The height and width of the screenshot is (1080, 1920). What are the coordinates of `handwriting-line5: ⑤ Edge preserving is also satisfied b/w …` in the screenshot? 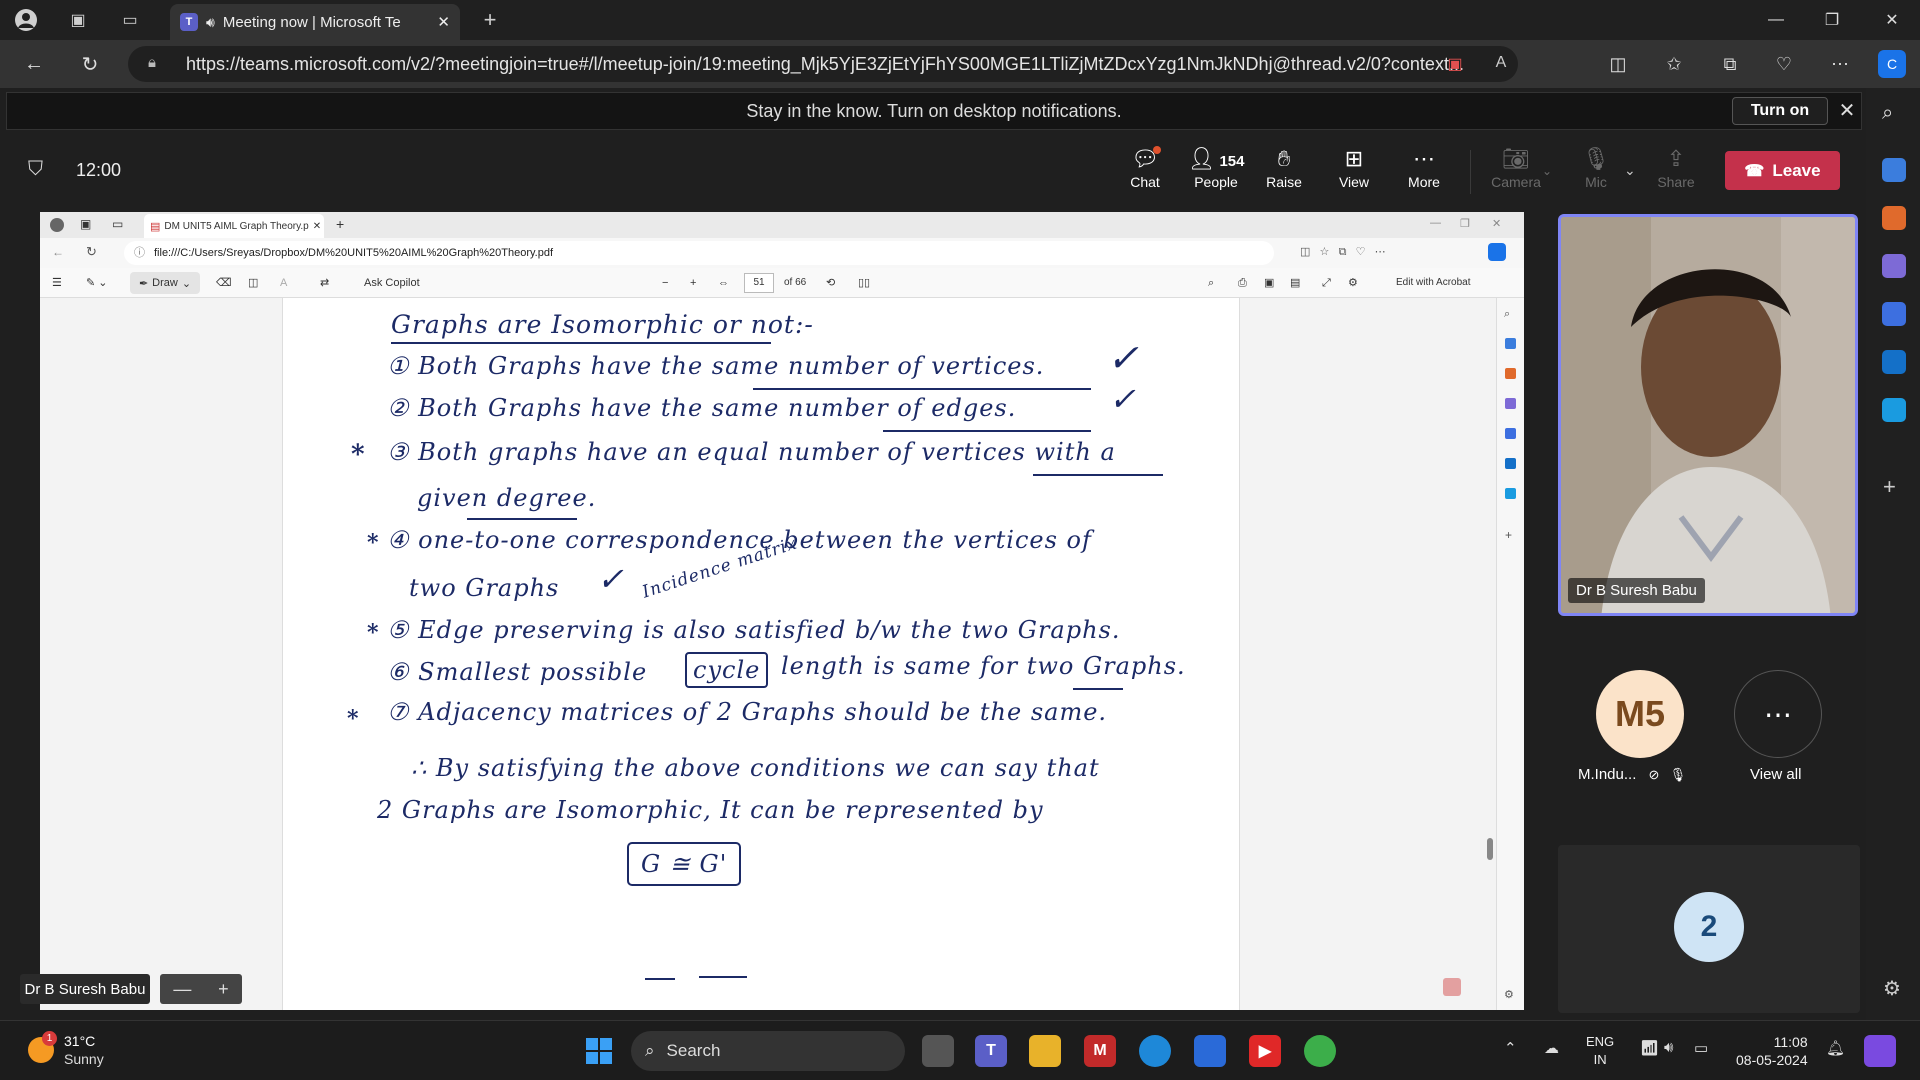 It's located at (754, 630).